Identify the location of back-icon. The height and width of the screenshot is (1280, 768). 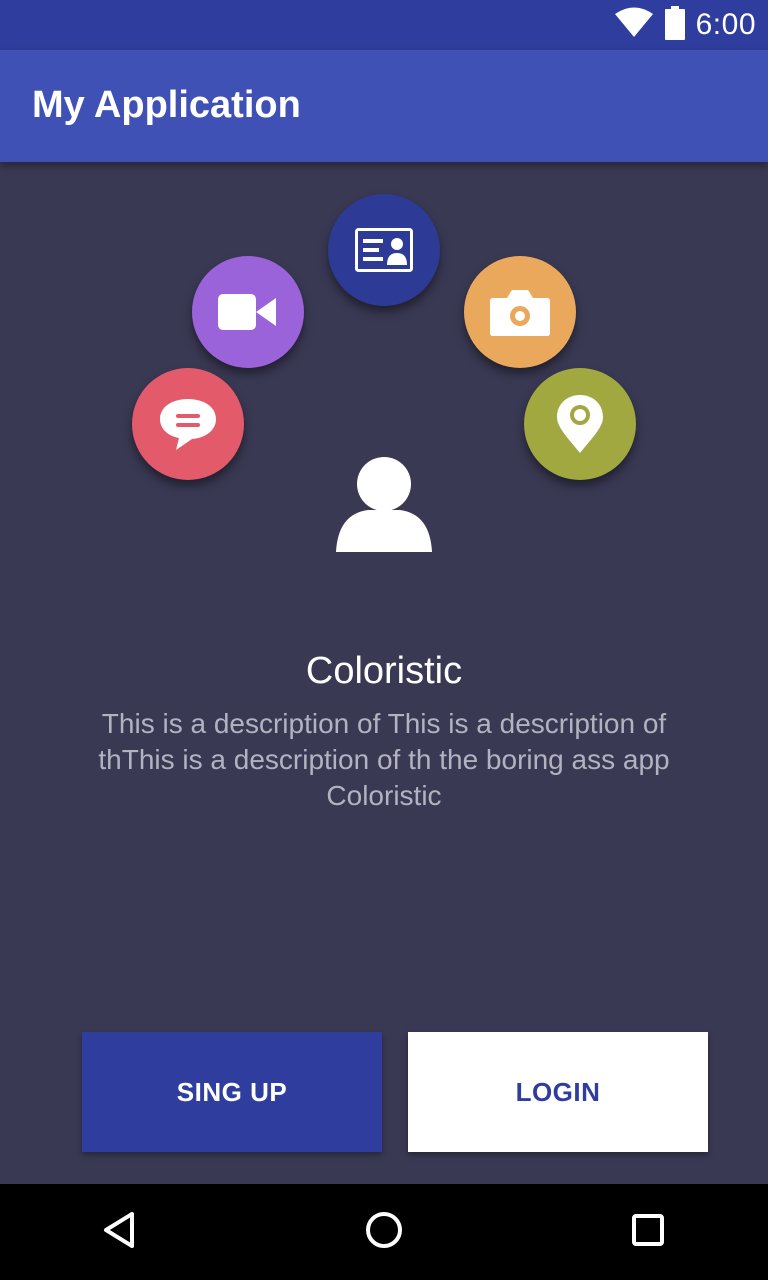
(120, 1232).